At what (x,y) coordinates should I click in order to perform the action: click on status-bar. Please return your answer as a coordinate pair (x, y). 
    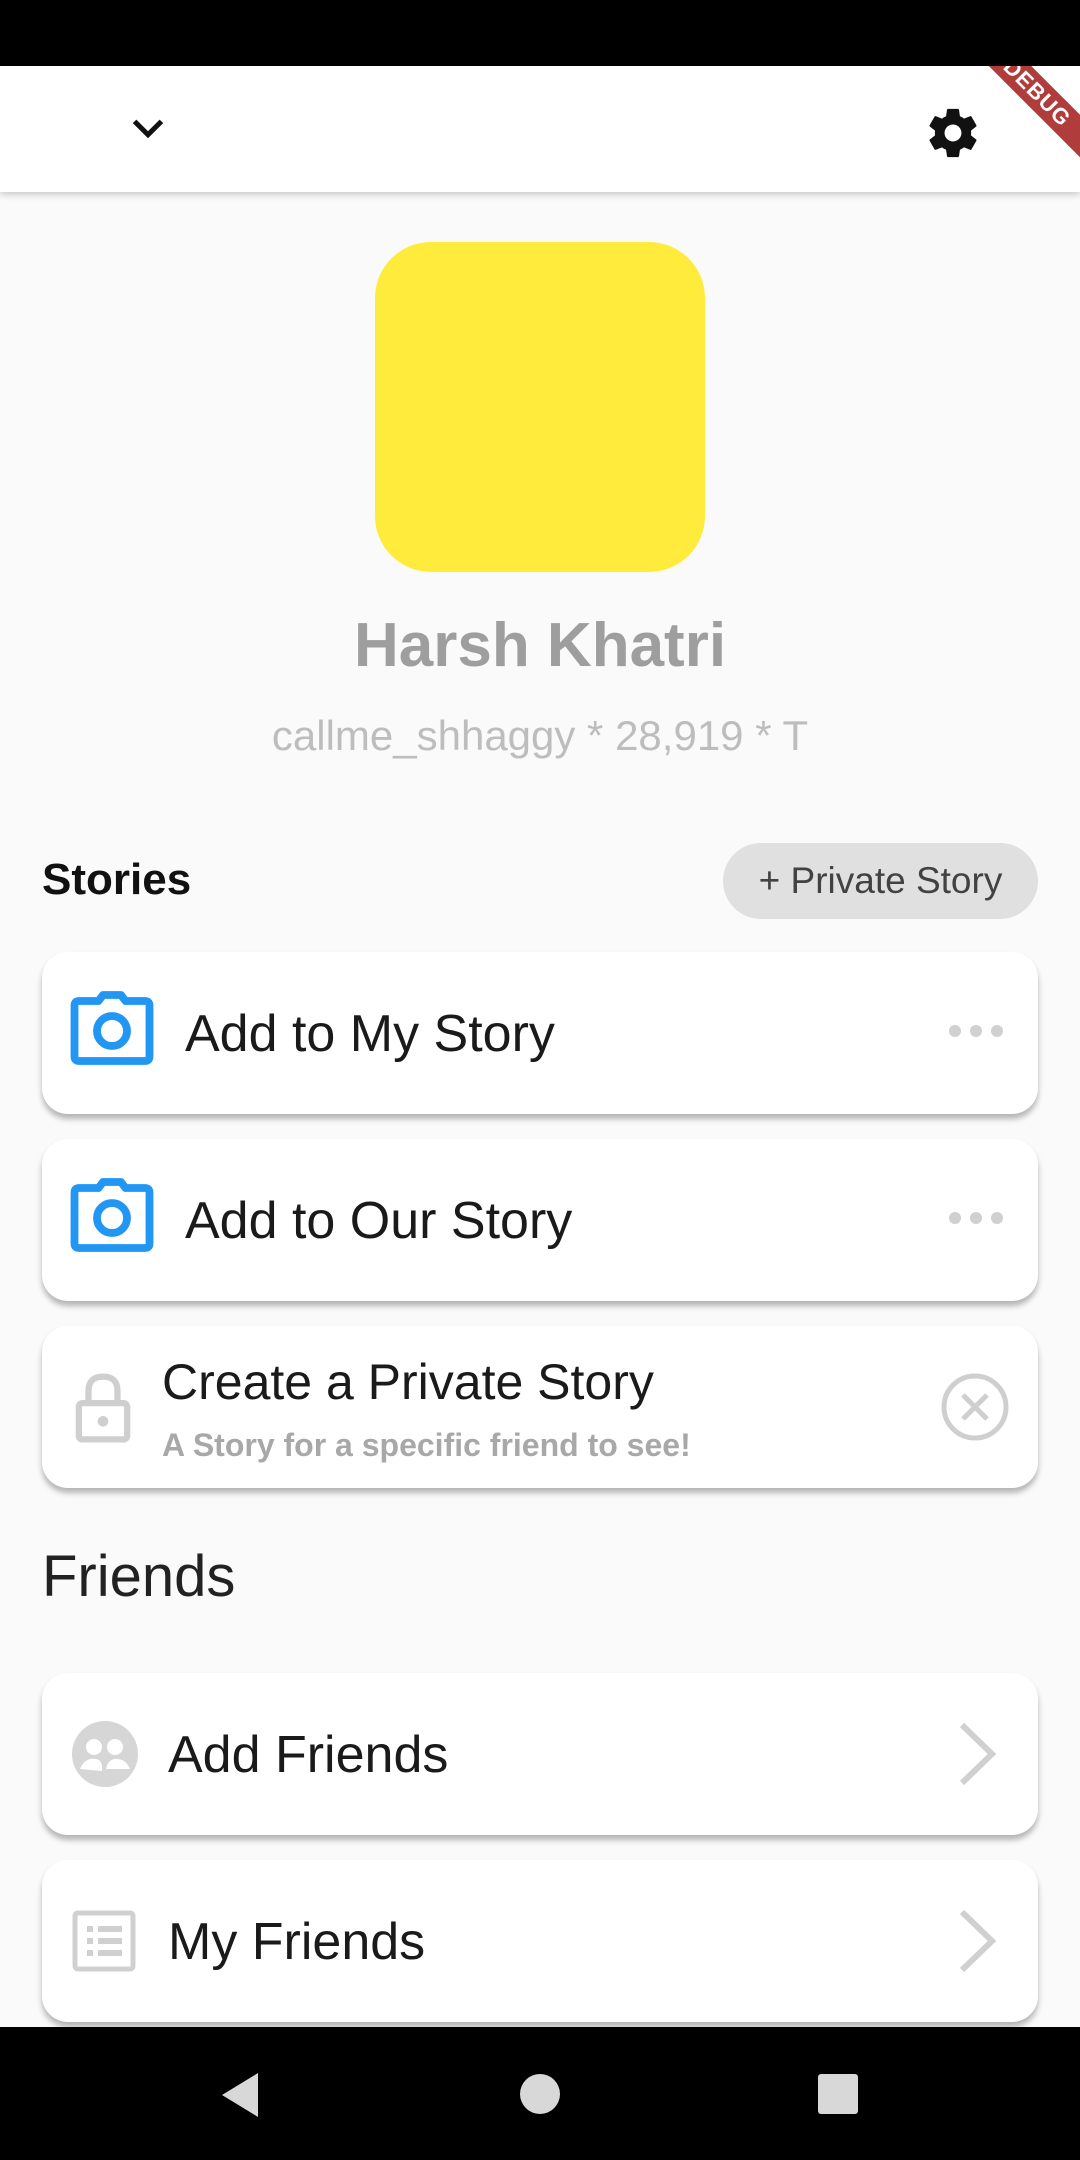
    Looking at the image, I should click on (540, 33).